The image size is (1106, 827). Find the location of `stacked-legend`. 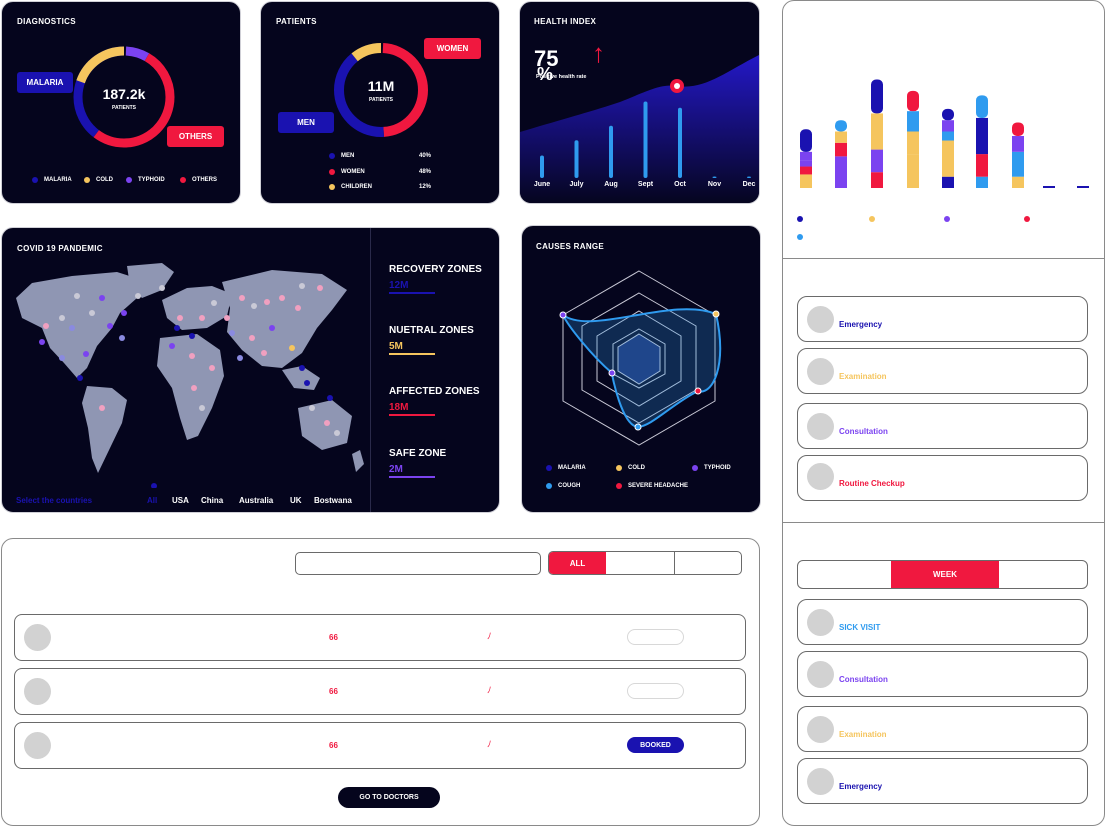

stacked-legend is located at coordinates (947, 229).